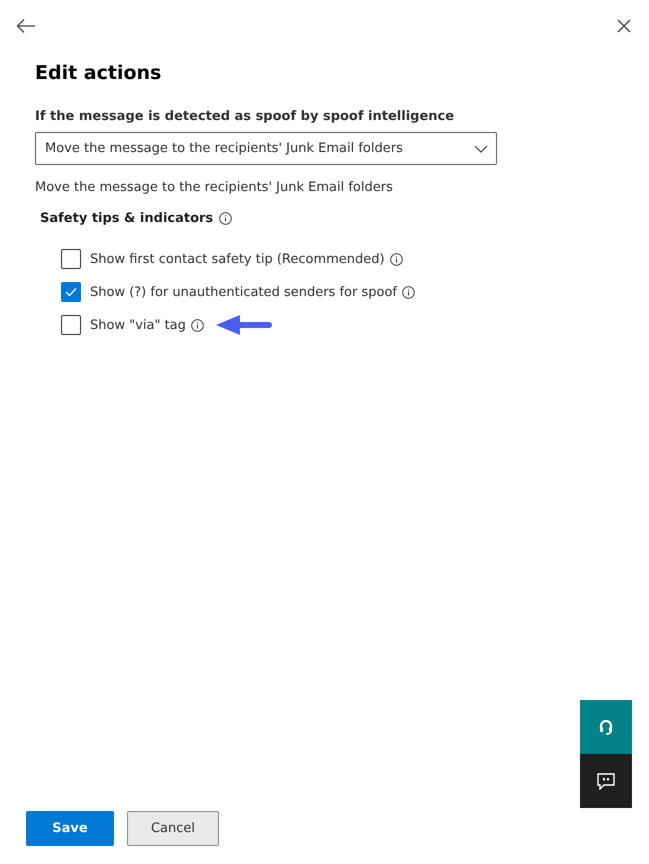 This screenshot has width=649, height=864. I want to click on close-icon, so click(624, 26).